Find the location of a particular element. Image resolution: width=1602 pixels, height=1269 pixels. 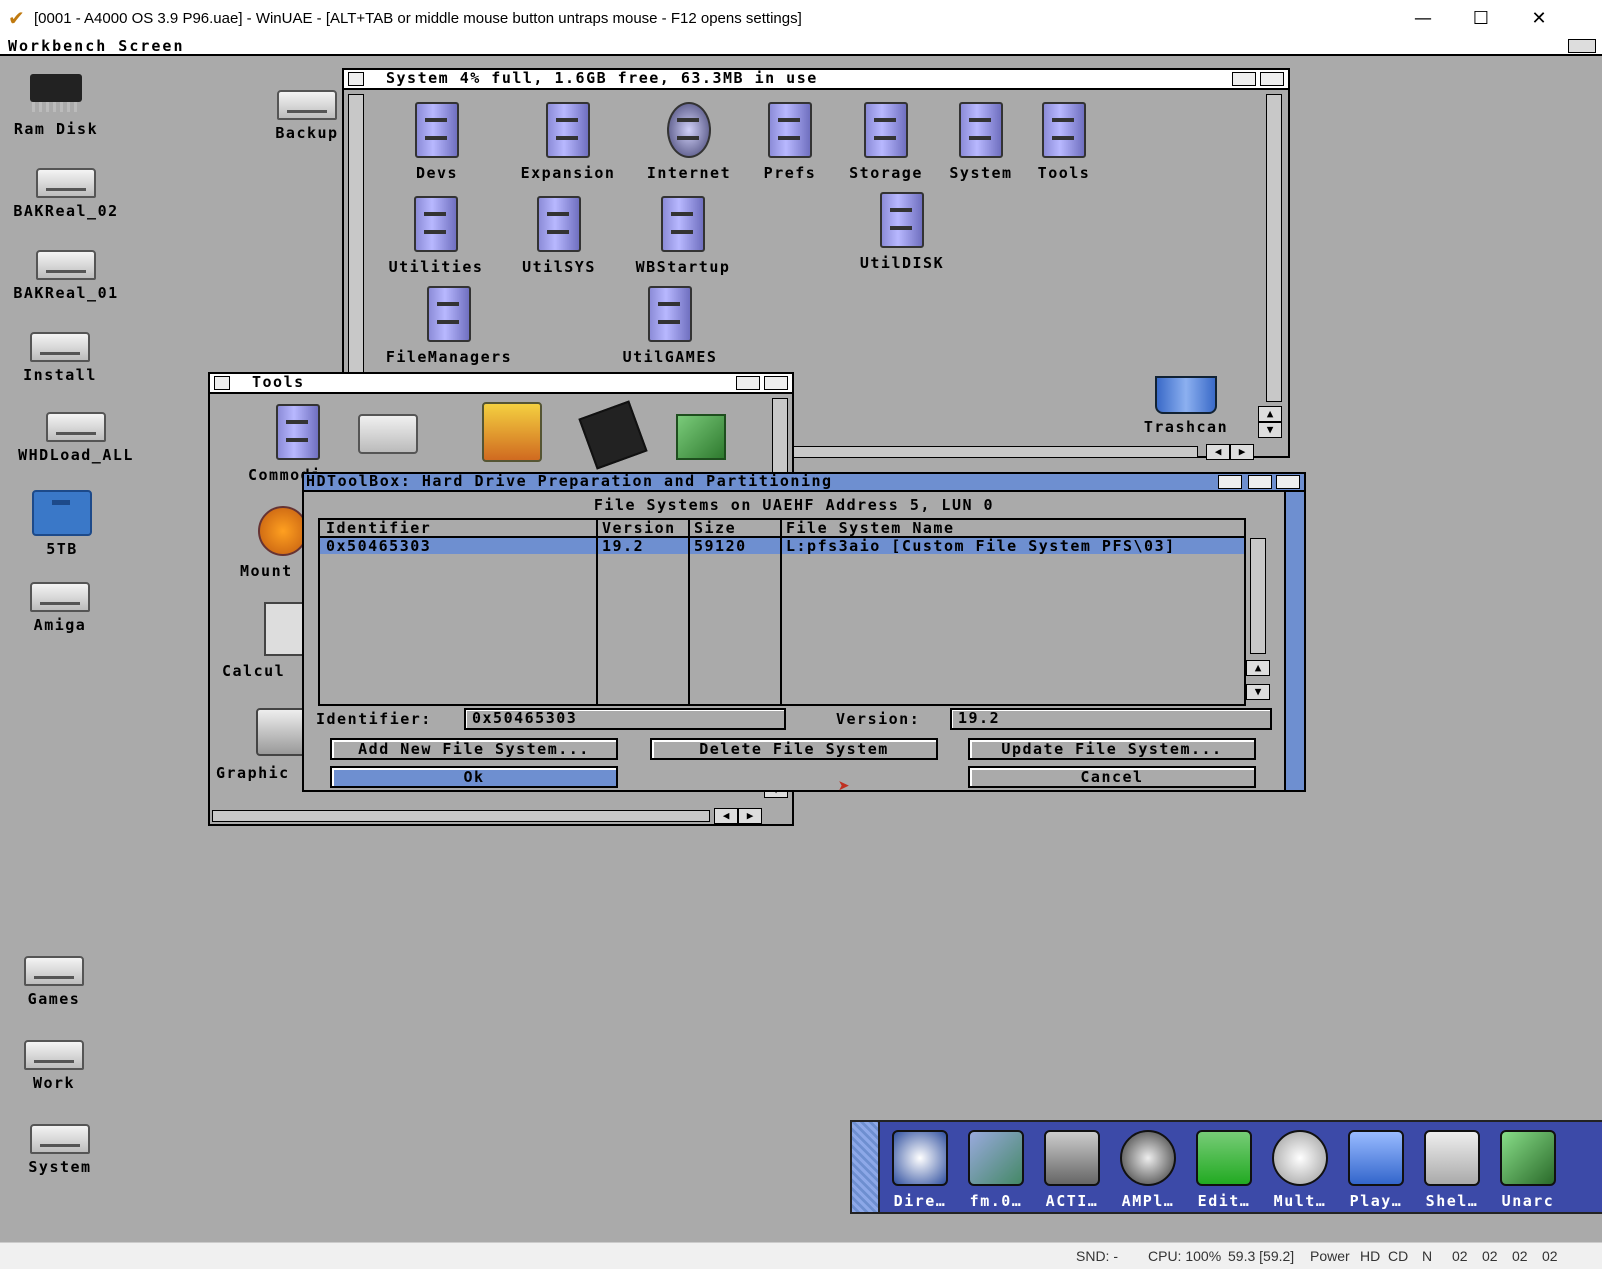

drawer-prefs: Prefs is located at coordinates (790, 142).